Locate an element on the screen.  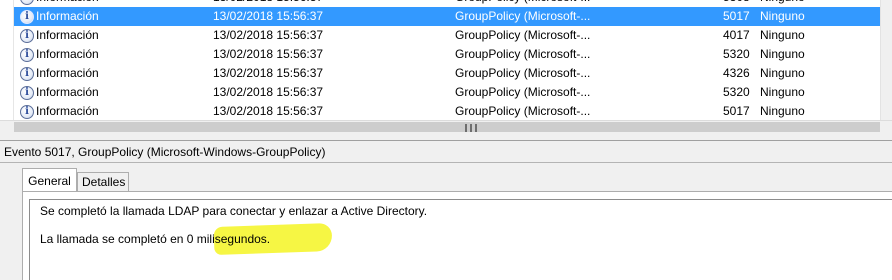
list-gutter is located at coordinates (7, 60).